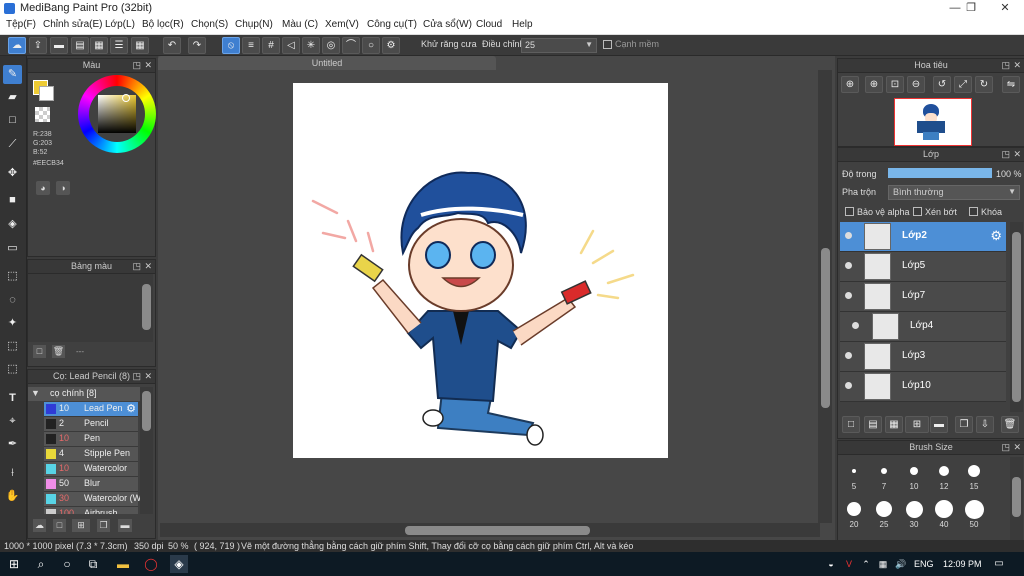 This screenshot has height=576, width=1024. What do you see at coordinates (73, 24) in the screenshot?
I see `menu-edit: Chỉnh sửa(E)` at bounding box center [73, 24].